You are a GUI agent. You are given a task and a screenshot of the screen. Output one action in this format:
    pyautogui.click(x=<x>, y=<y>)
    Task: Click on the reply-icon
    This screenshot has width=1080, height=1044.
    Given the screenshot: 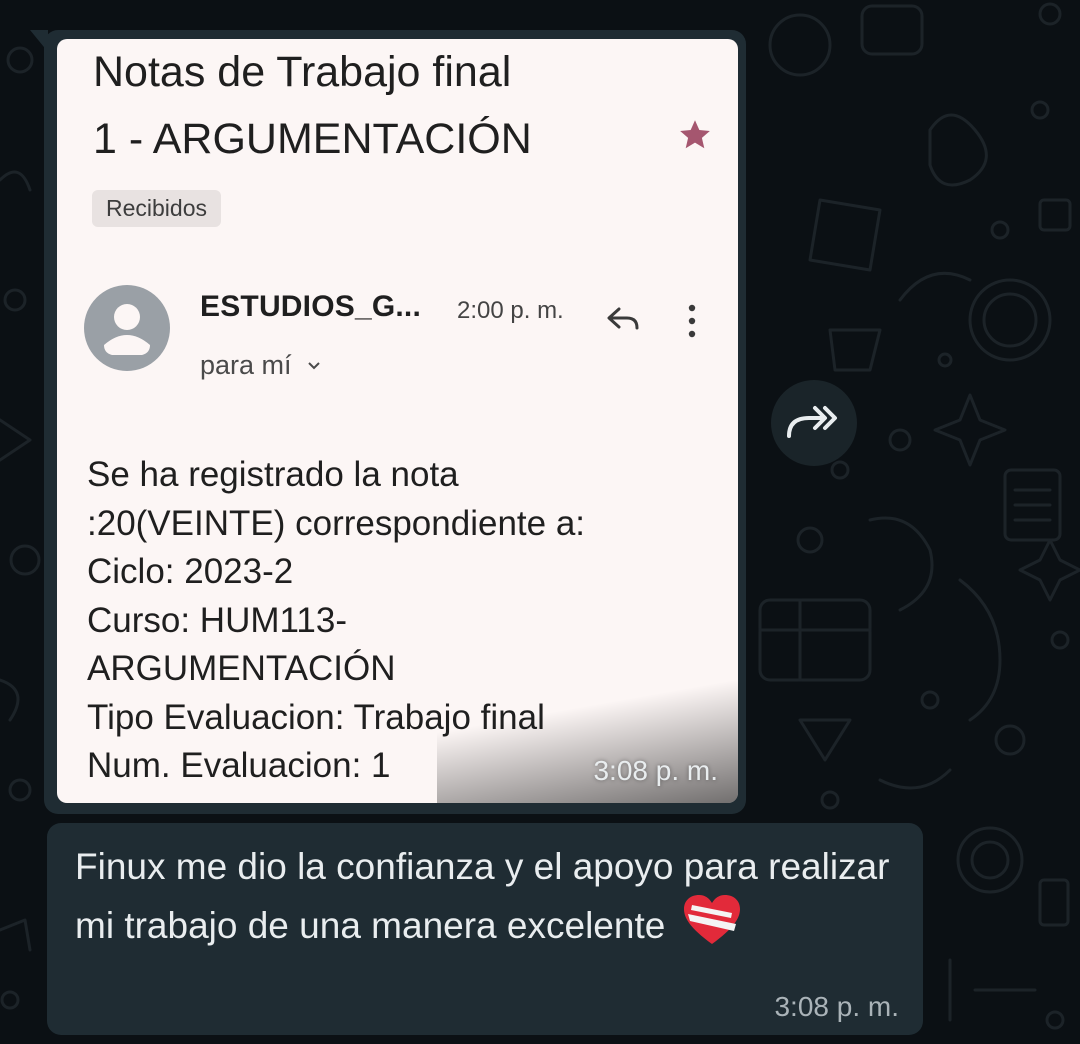 What is the action you would take?
    pyautogui.click(x=623, y=318)
    